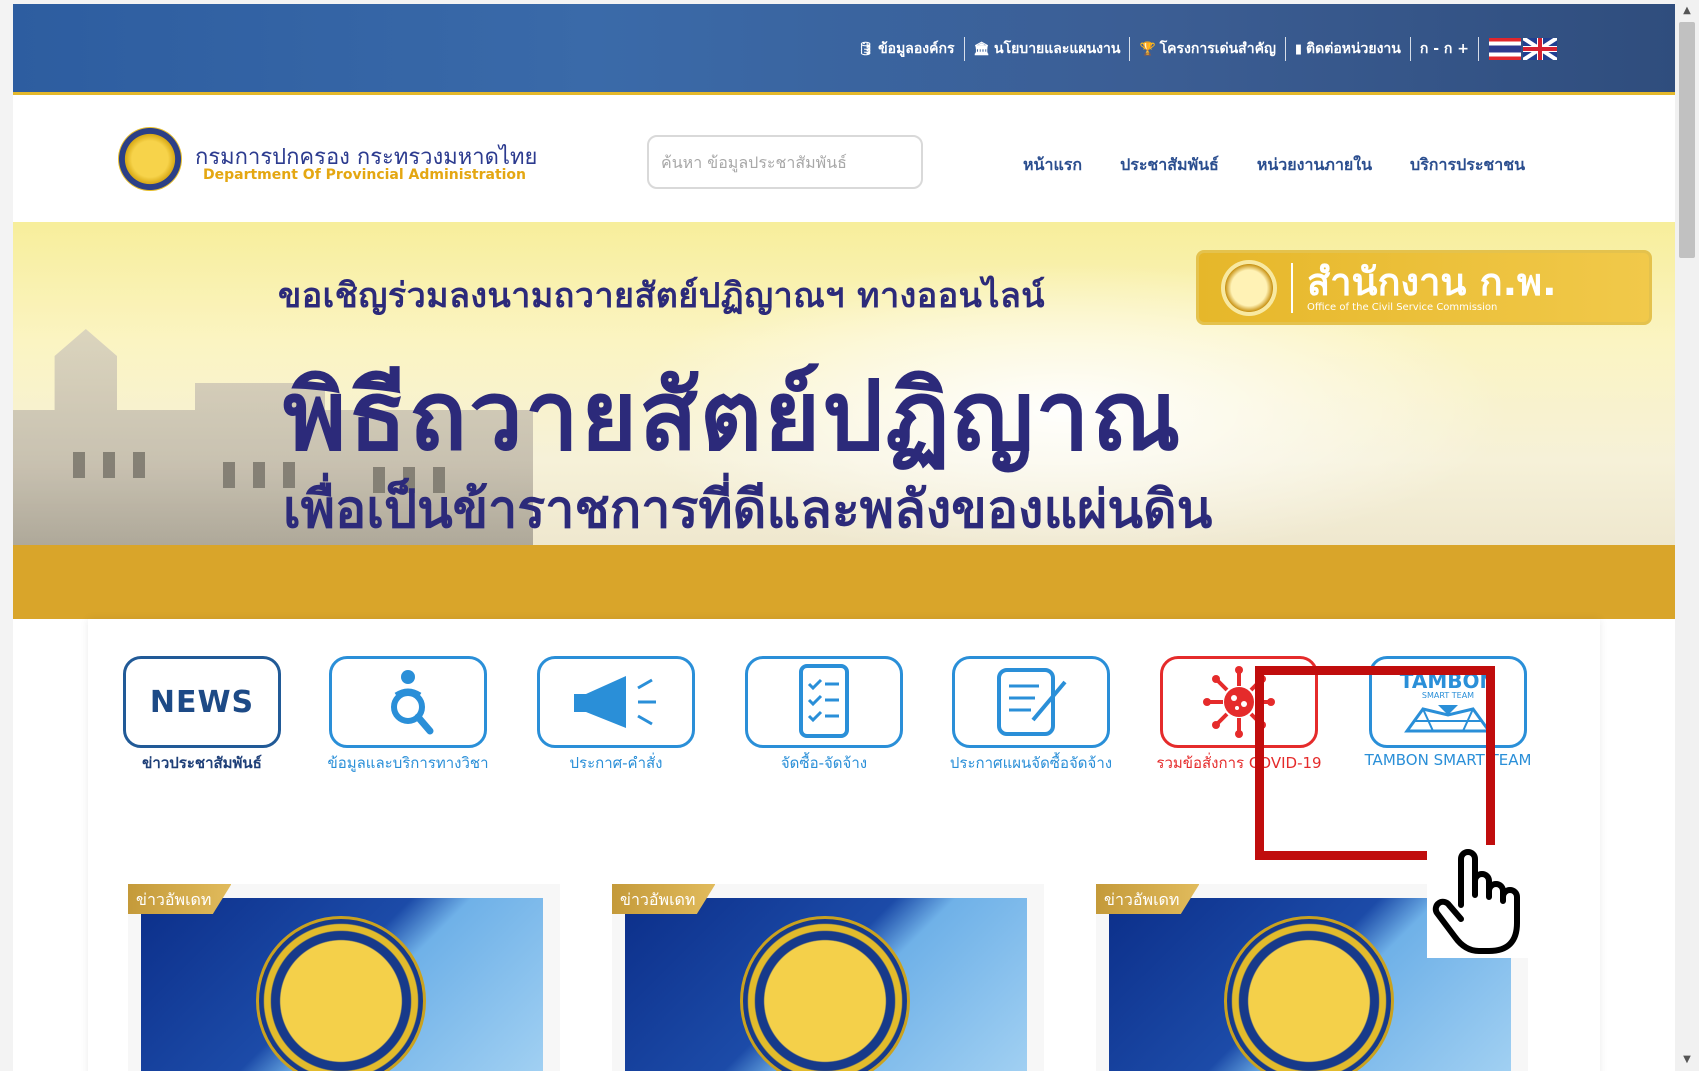  I want to click on checklist-scroll-icon, so click(824, 702).